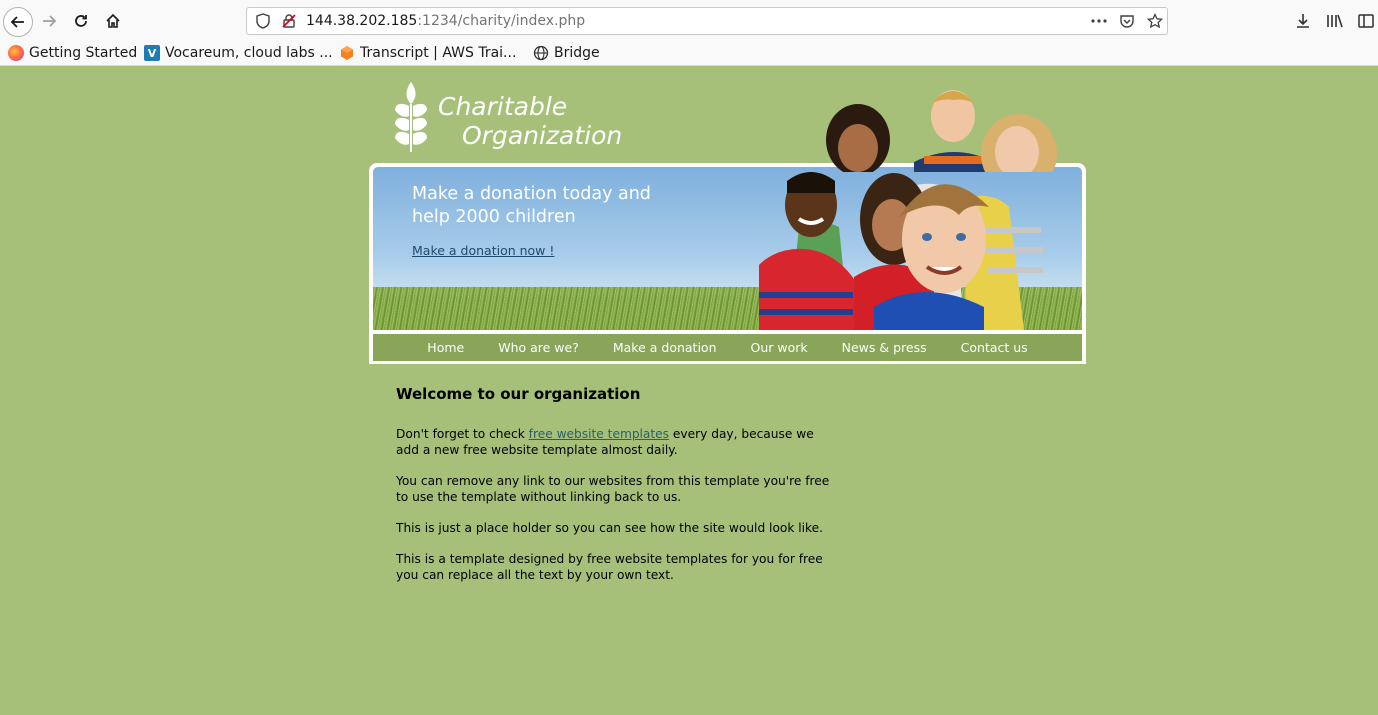 The image size is (1378, 715). What do you see at coordinates (16, 53) in the screenshot?
I see `firefox-icon` at bounding box center [16, 53].